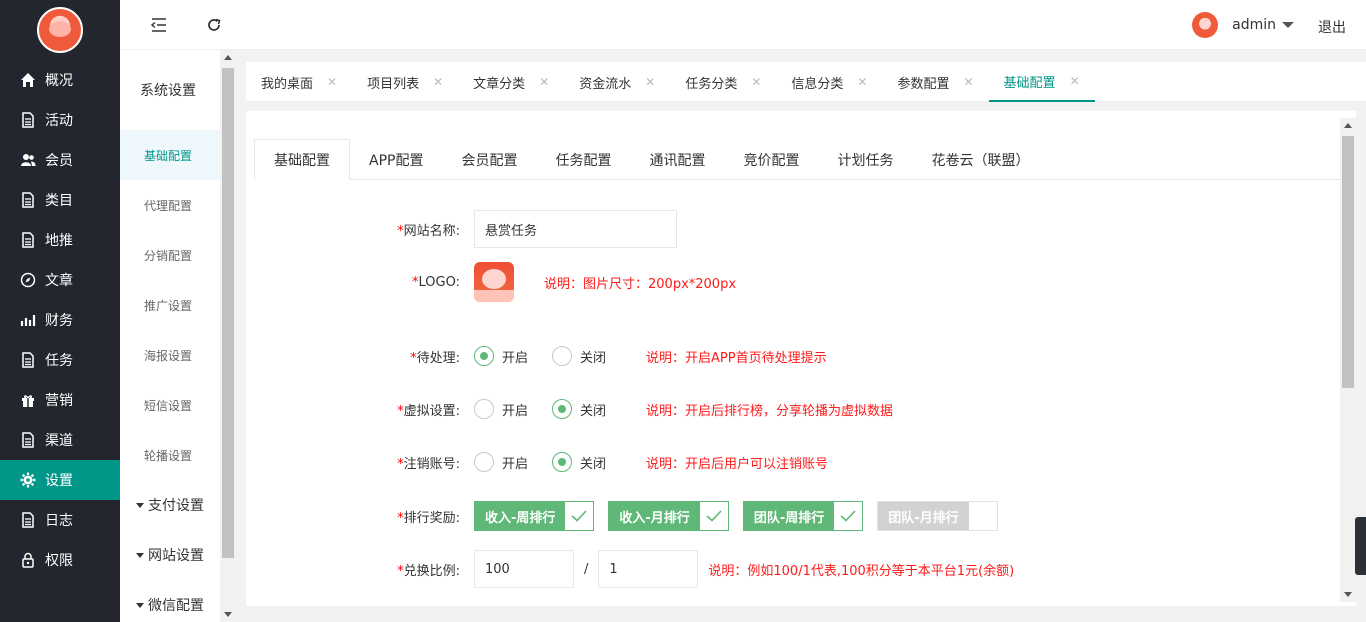 This screenshot has width=1366, height=622. What do you see at coordinates (494, 282) in the screenshot?
I see `logo-upload-image` at bounding box center [494, 282].